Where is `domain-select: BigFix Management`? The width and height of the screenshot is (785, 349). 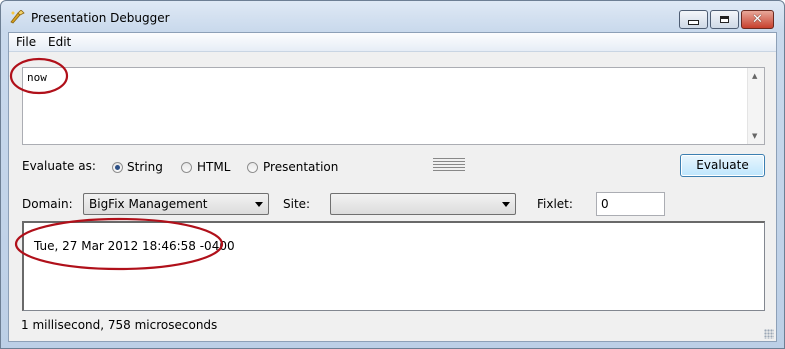 domain-select: BigFix Management is located at coordinates (176, 204).